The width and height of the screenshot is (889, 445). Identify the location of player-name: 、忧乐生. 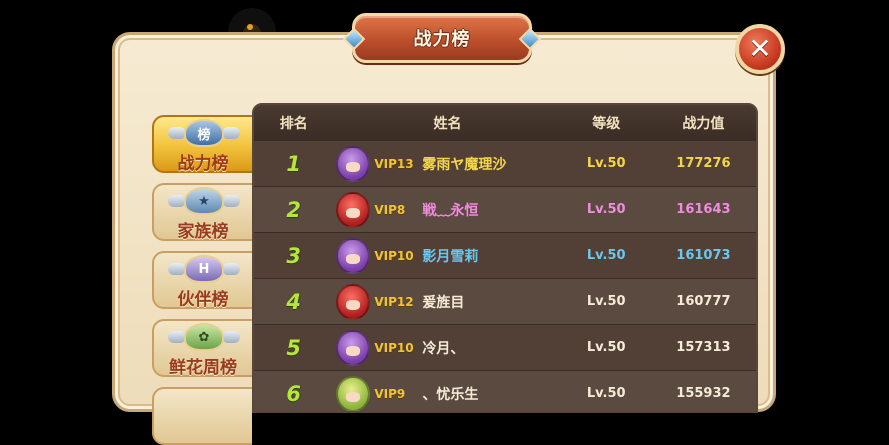
(450, 394).